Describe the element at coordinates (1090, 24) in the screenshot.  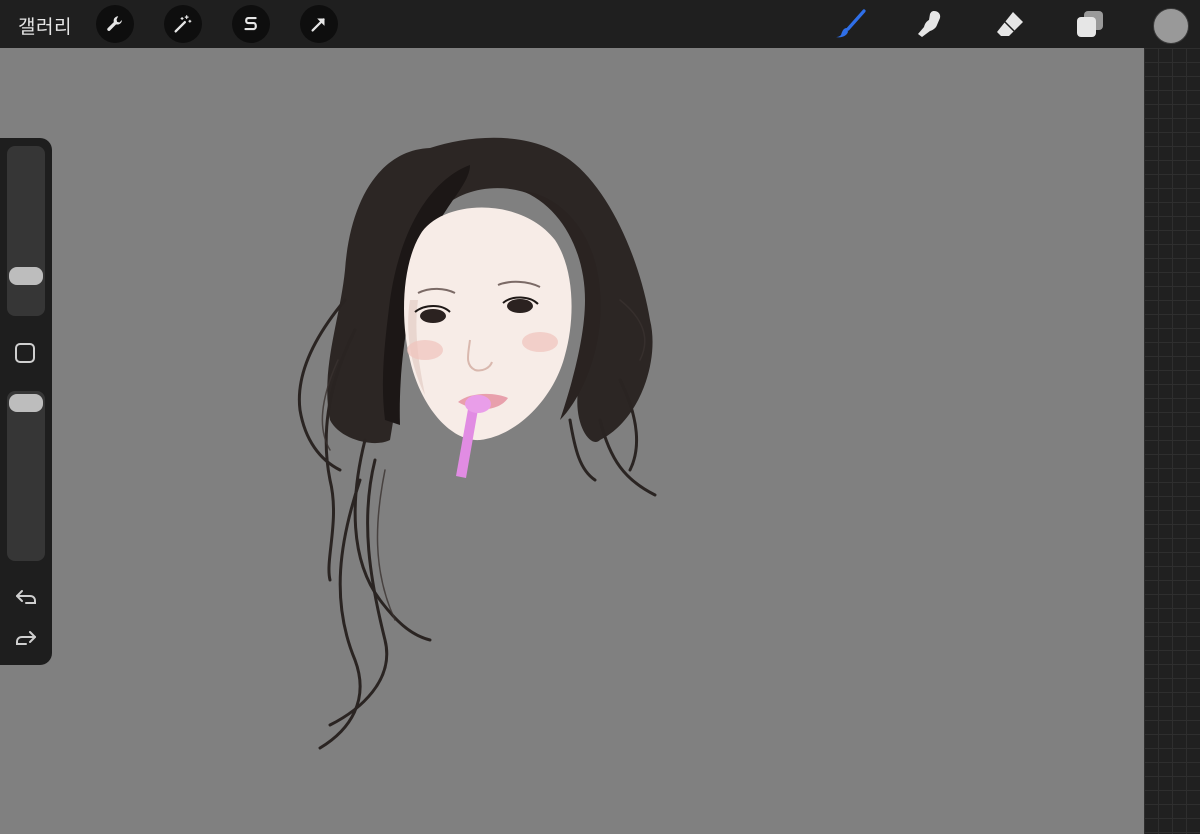
I see `layers-icon` at that location.